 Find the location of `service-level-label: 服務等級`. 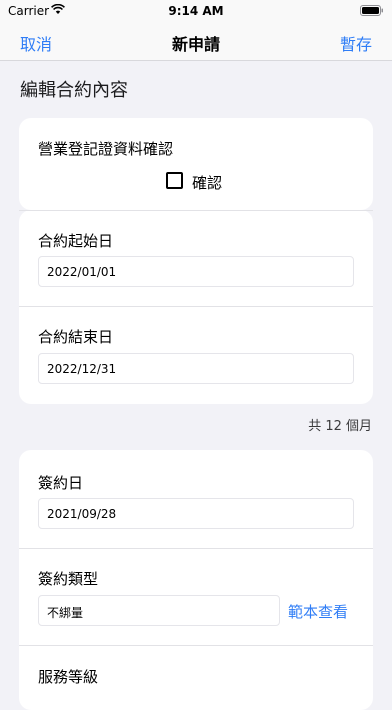

service-level-label: 服務等級 is located at coordinates (68, 677).